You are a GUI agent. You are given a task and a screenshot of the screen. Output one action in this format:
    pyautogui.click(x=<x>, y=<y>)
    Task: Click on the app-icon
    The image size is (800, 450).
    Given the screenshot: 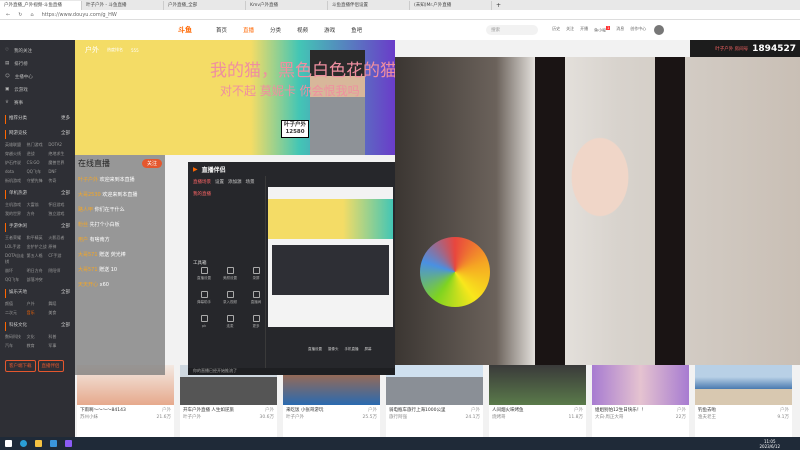 What is the action you would take?
    pyautogui.click(x=68, y=443)
    